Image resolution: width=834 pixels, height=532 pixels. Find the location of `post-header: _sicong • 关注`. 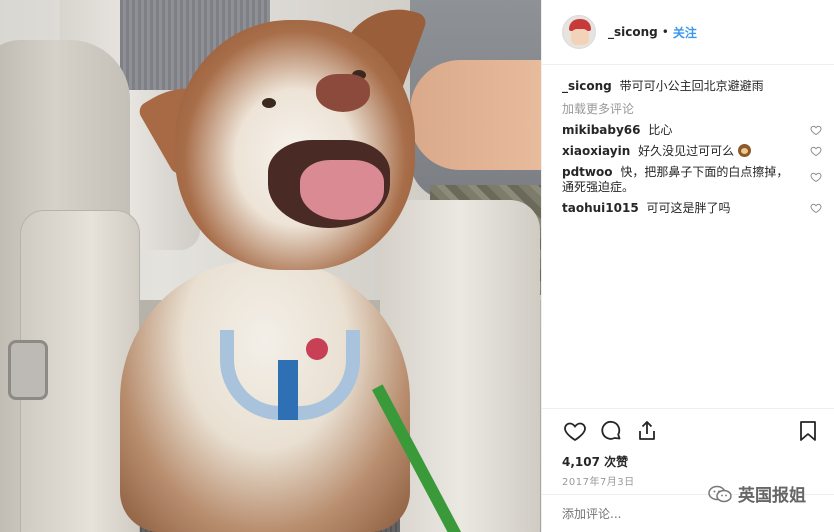

post-header: _sicong • 关注 is located at coordinates (688, 32).